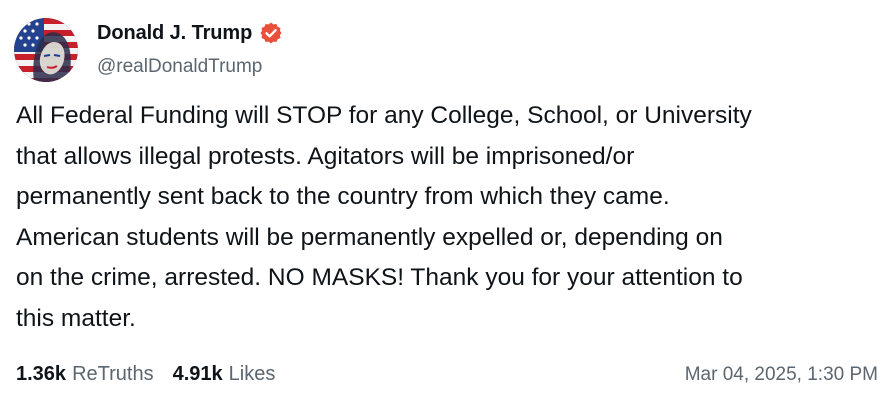  What do you see at coordinates (179, 67) in the screenshot?
I see `author-handle: @realDonaldTrump` at bounding box center [179, 67].